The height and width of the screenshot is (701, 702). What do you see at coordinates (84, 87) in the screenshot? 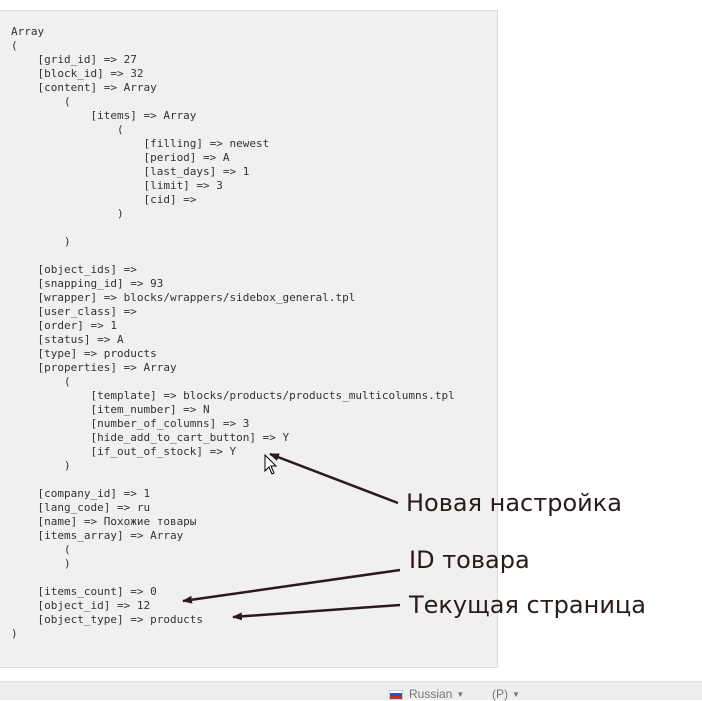
I see `dump-line: [content] => Array` at bounding box center [84, 87].